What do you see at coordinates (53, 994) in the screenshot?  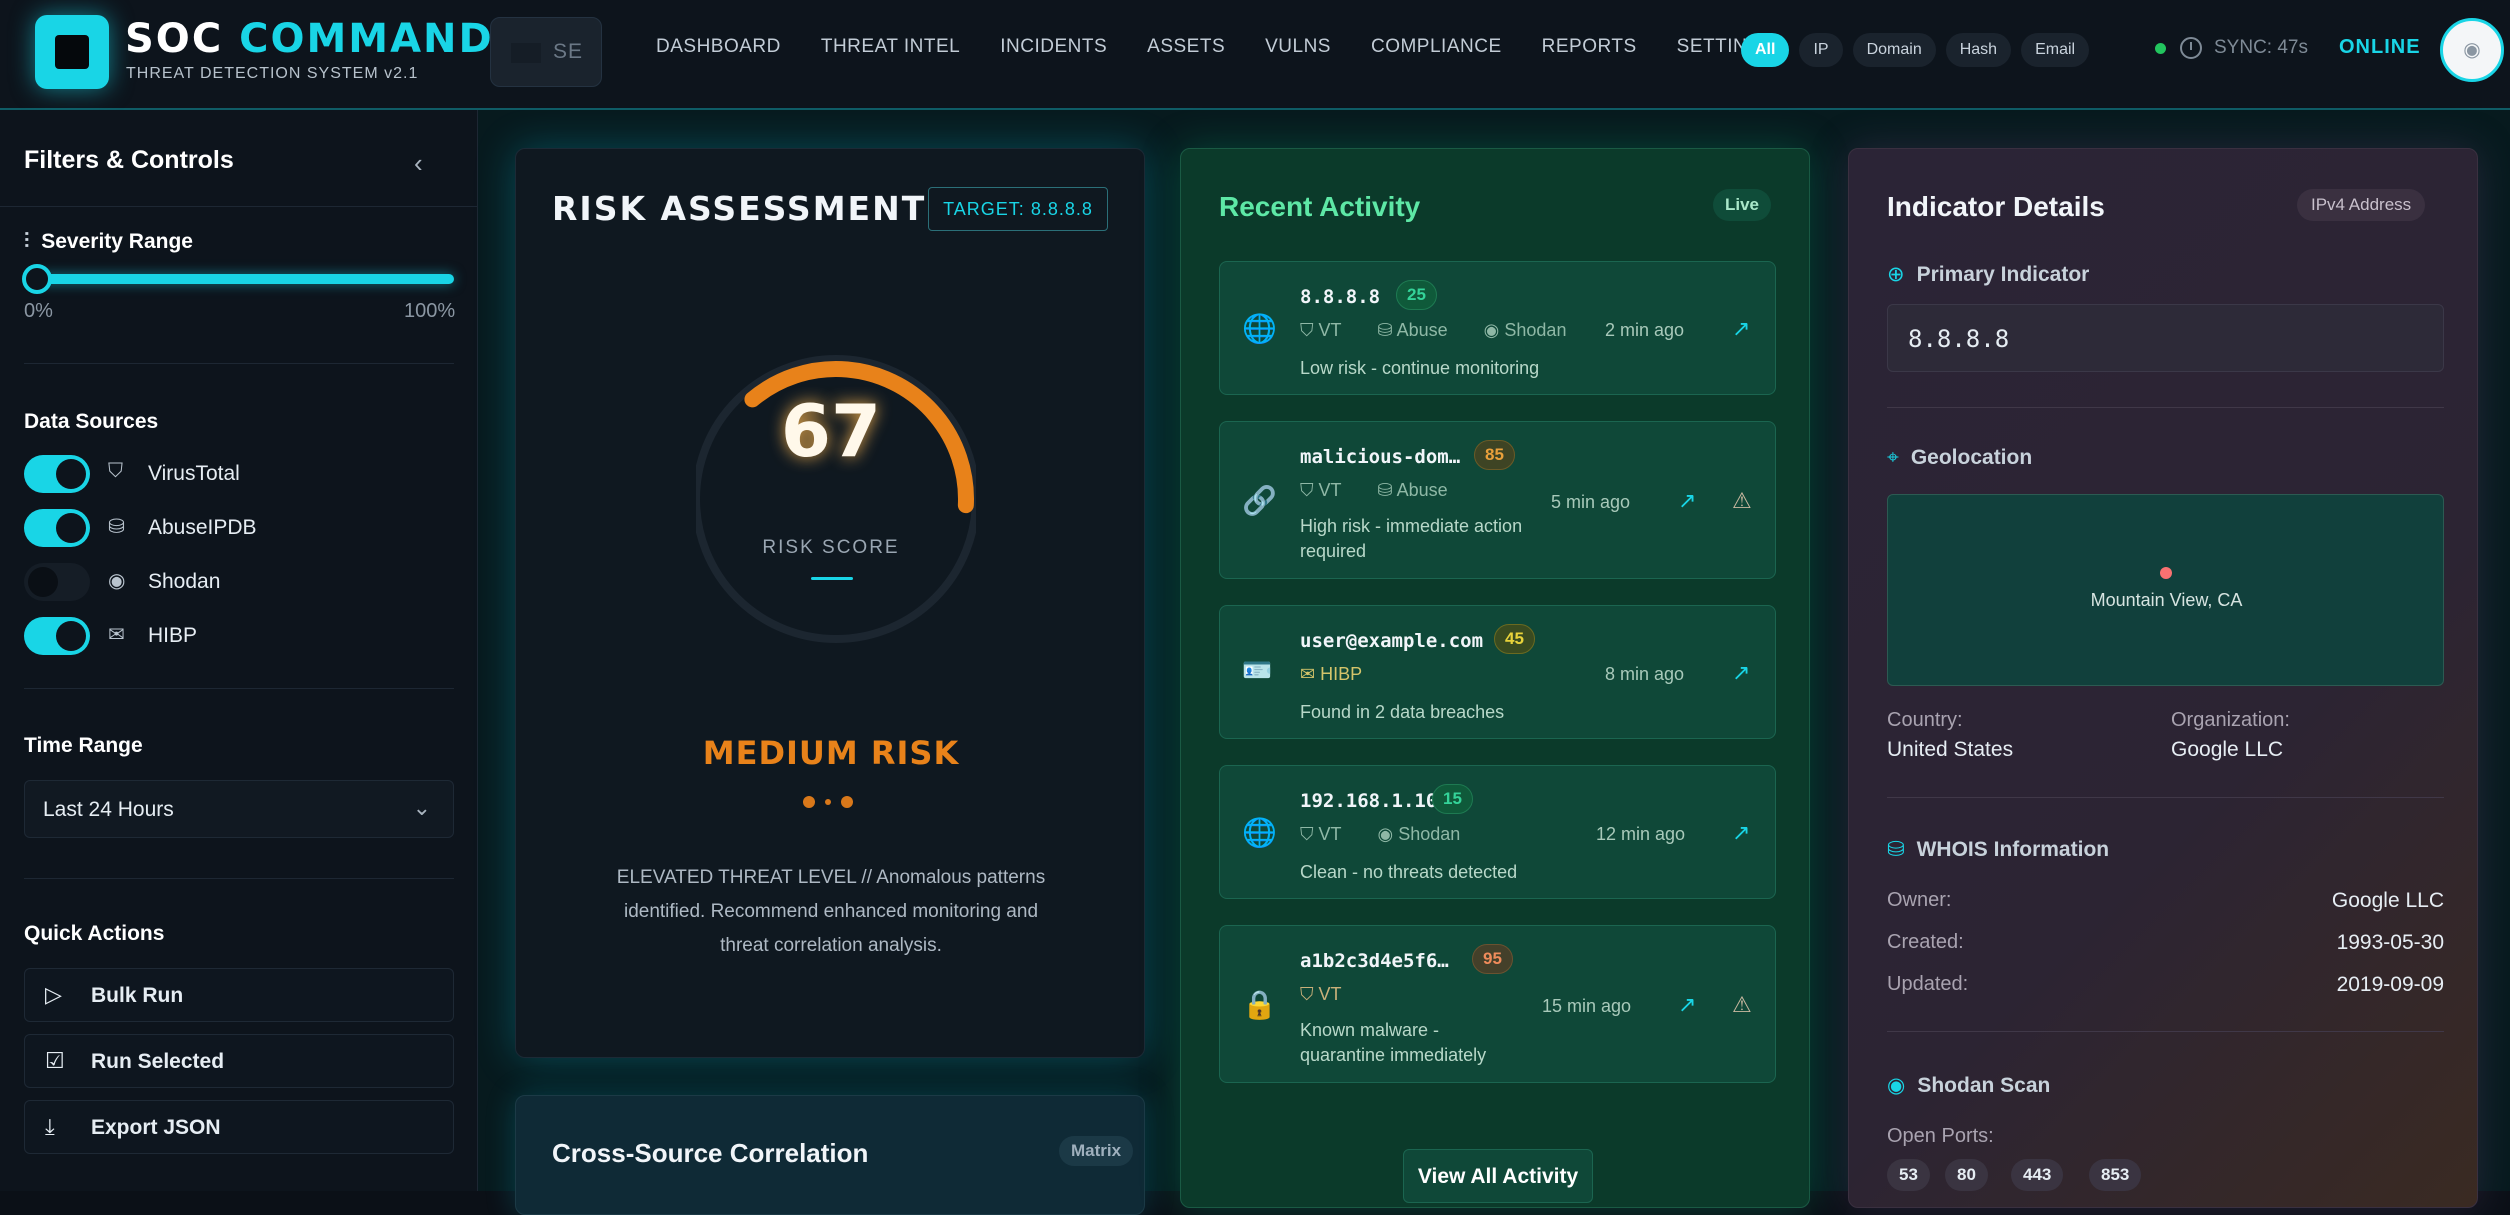 I see `play-icon: ▷` at bounding box center [53, 994].